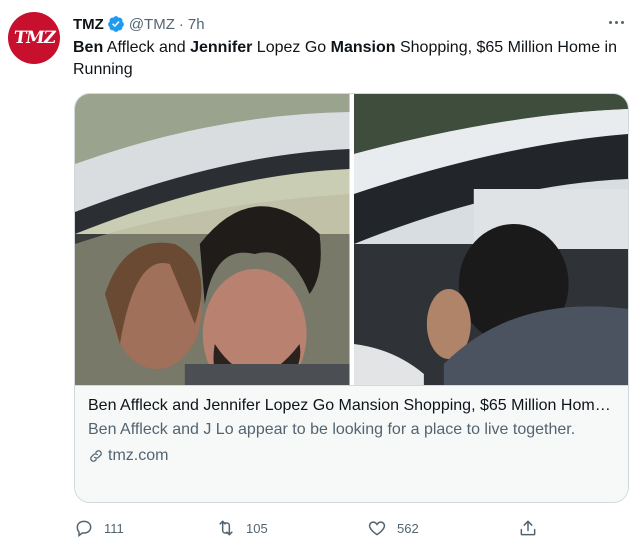 This screenshot has width=640, height=549. What do you see at coordinates (138, 455) in the screenshot?
I see `card-domain-text: tmz.com` at bounding box center [138, 455].